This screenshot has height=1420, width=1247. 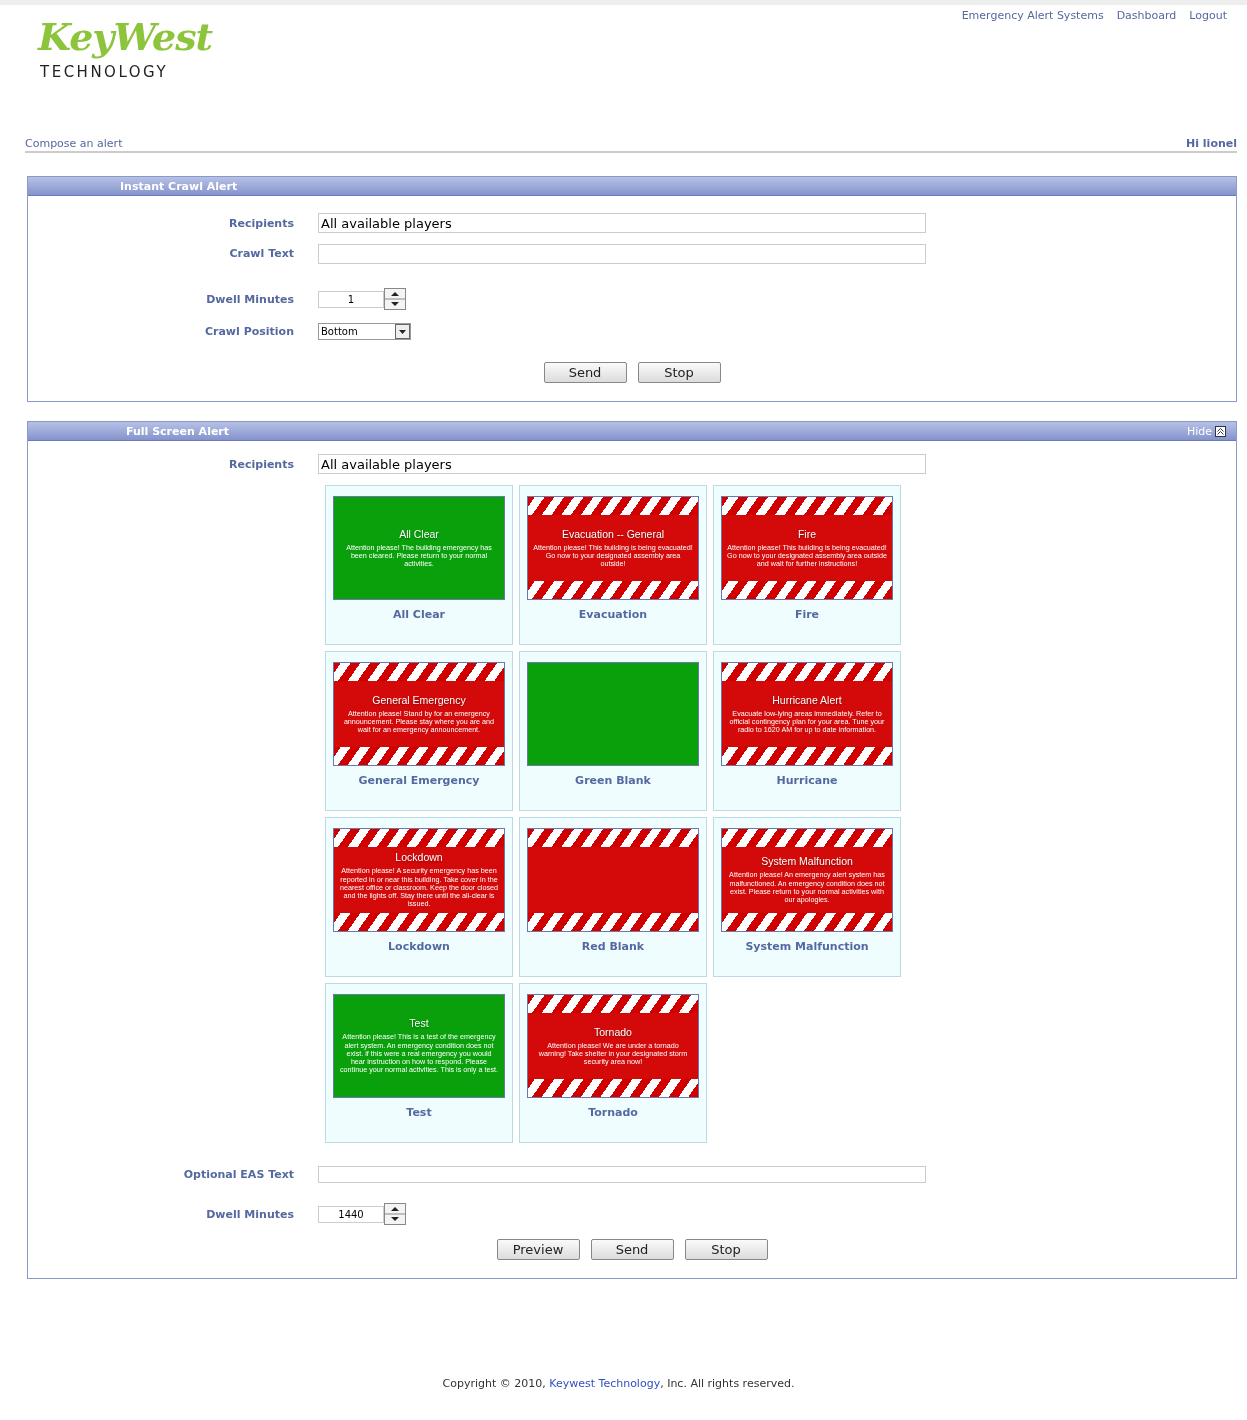 What do you see at coordinates (178, 431) in the screenshot?
I see `panel-title: Full Screen Alert` at bounding box center [178, 431].